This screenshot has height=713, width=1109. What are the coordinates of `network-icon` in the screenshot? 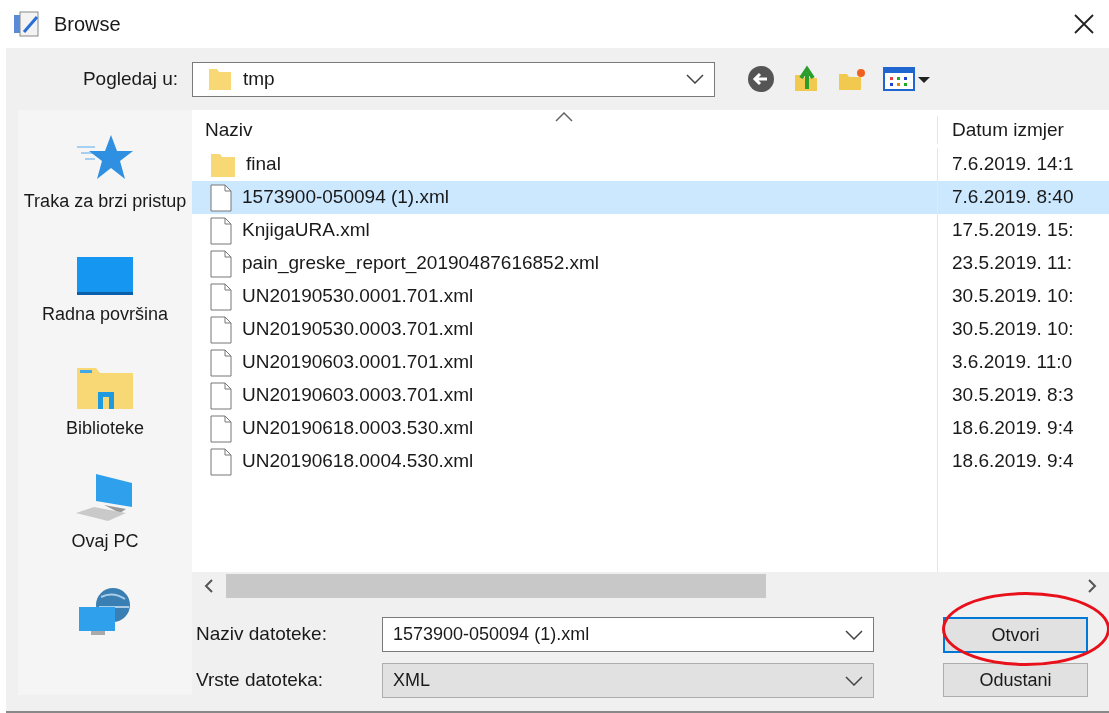 It's located at (105, 611).